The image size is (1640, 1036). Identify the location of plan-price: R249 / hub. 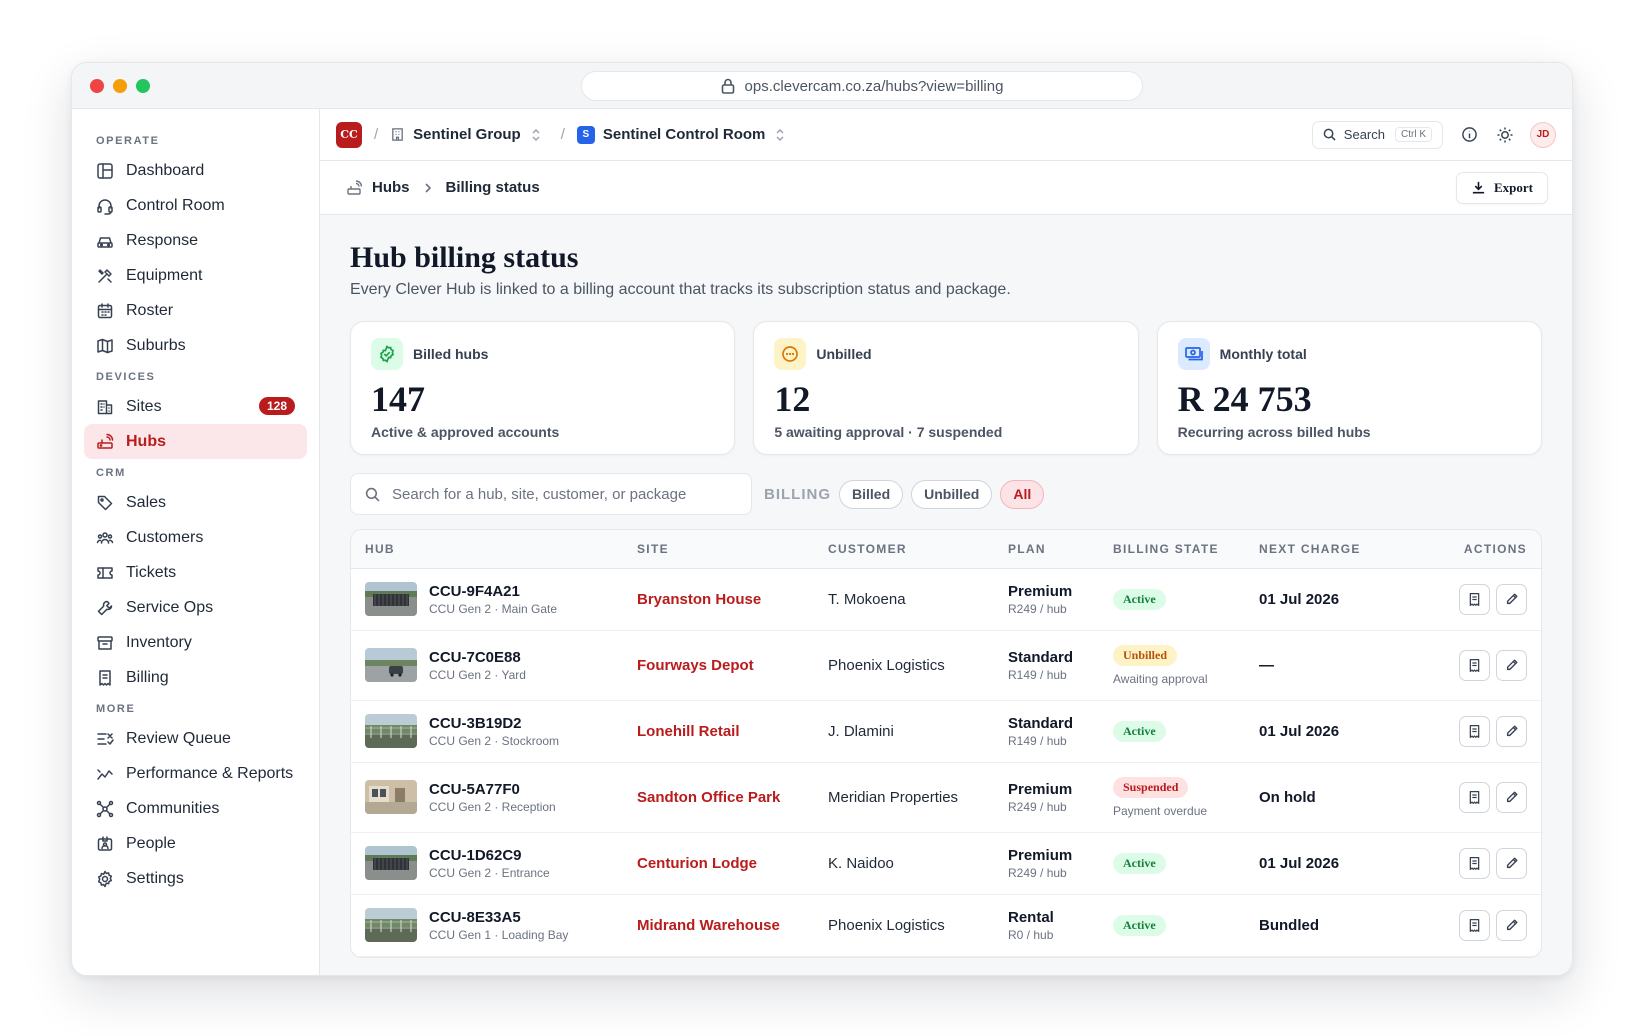
(1037, 806).